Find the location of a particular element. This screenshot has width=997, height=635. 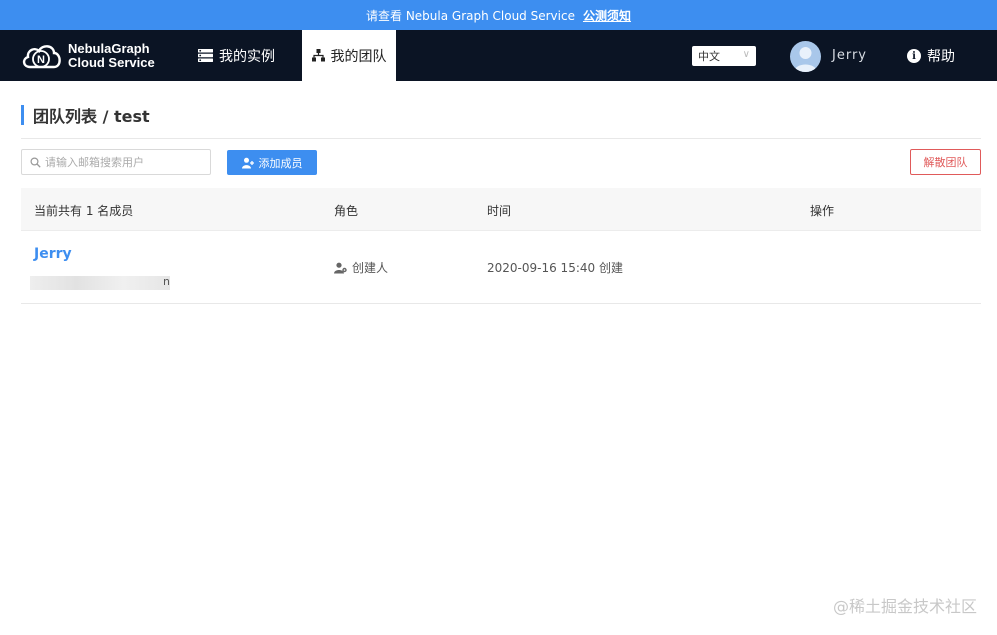

help-link: i 帮助 is located at coordinates (931, 56).